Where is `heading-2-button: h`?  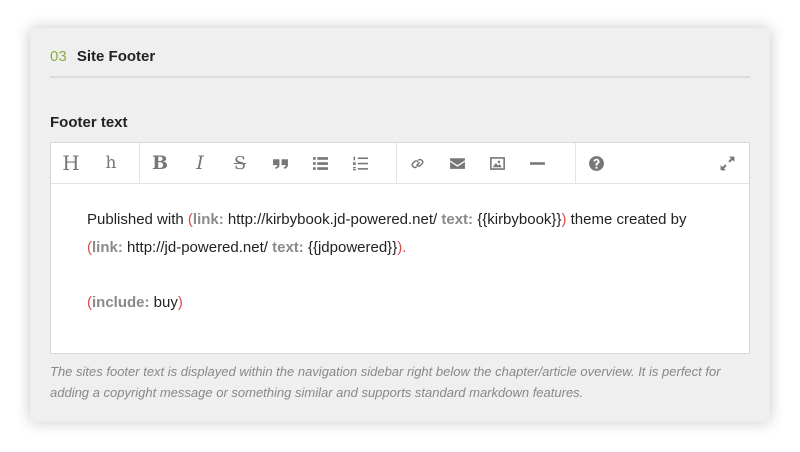 heading-2-button: h is located at coordinates (111, 163).